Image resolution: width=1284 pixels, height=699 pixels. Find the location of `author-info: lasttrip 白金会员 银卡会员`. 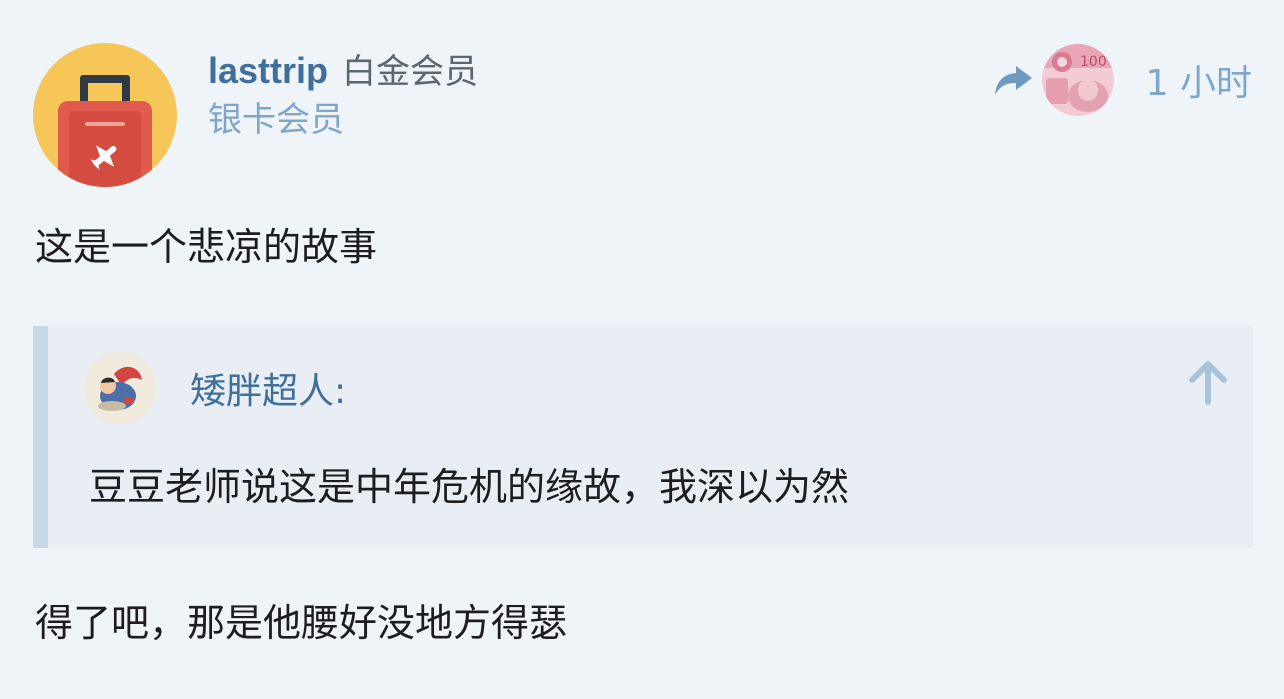

author-info: lasttrip 白金会员 银卡会员 is located at coordinates (343, 92).